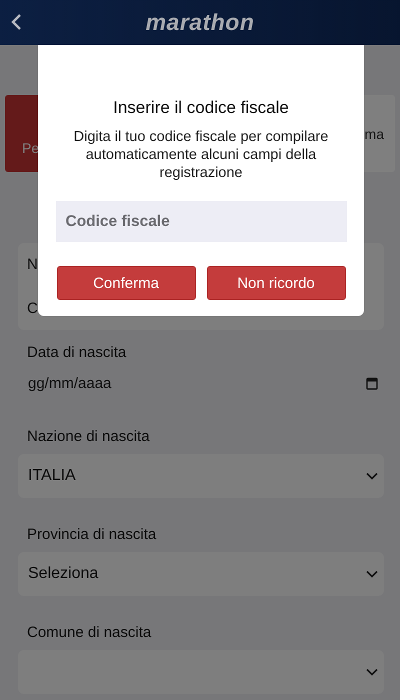 The image size is (400, 700). What do you see at coordinates (201, 574) in the screenshot?
I see `dropdown: Seleziona` at bounding box center [201, 574].